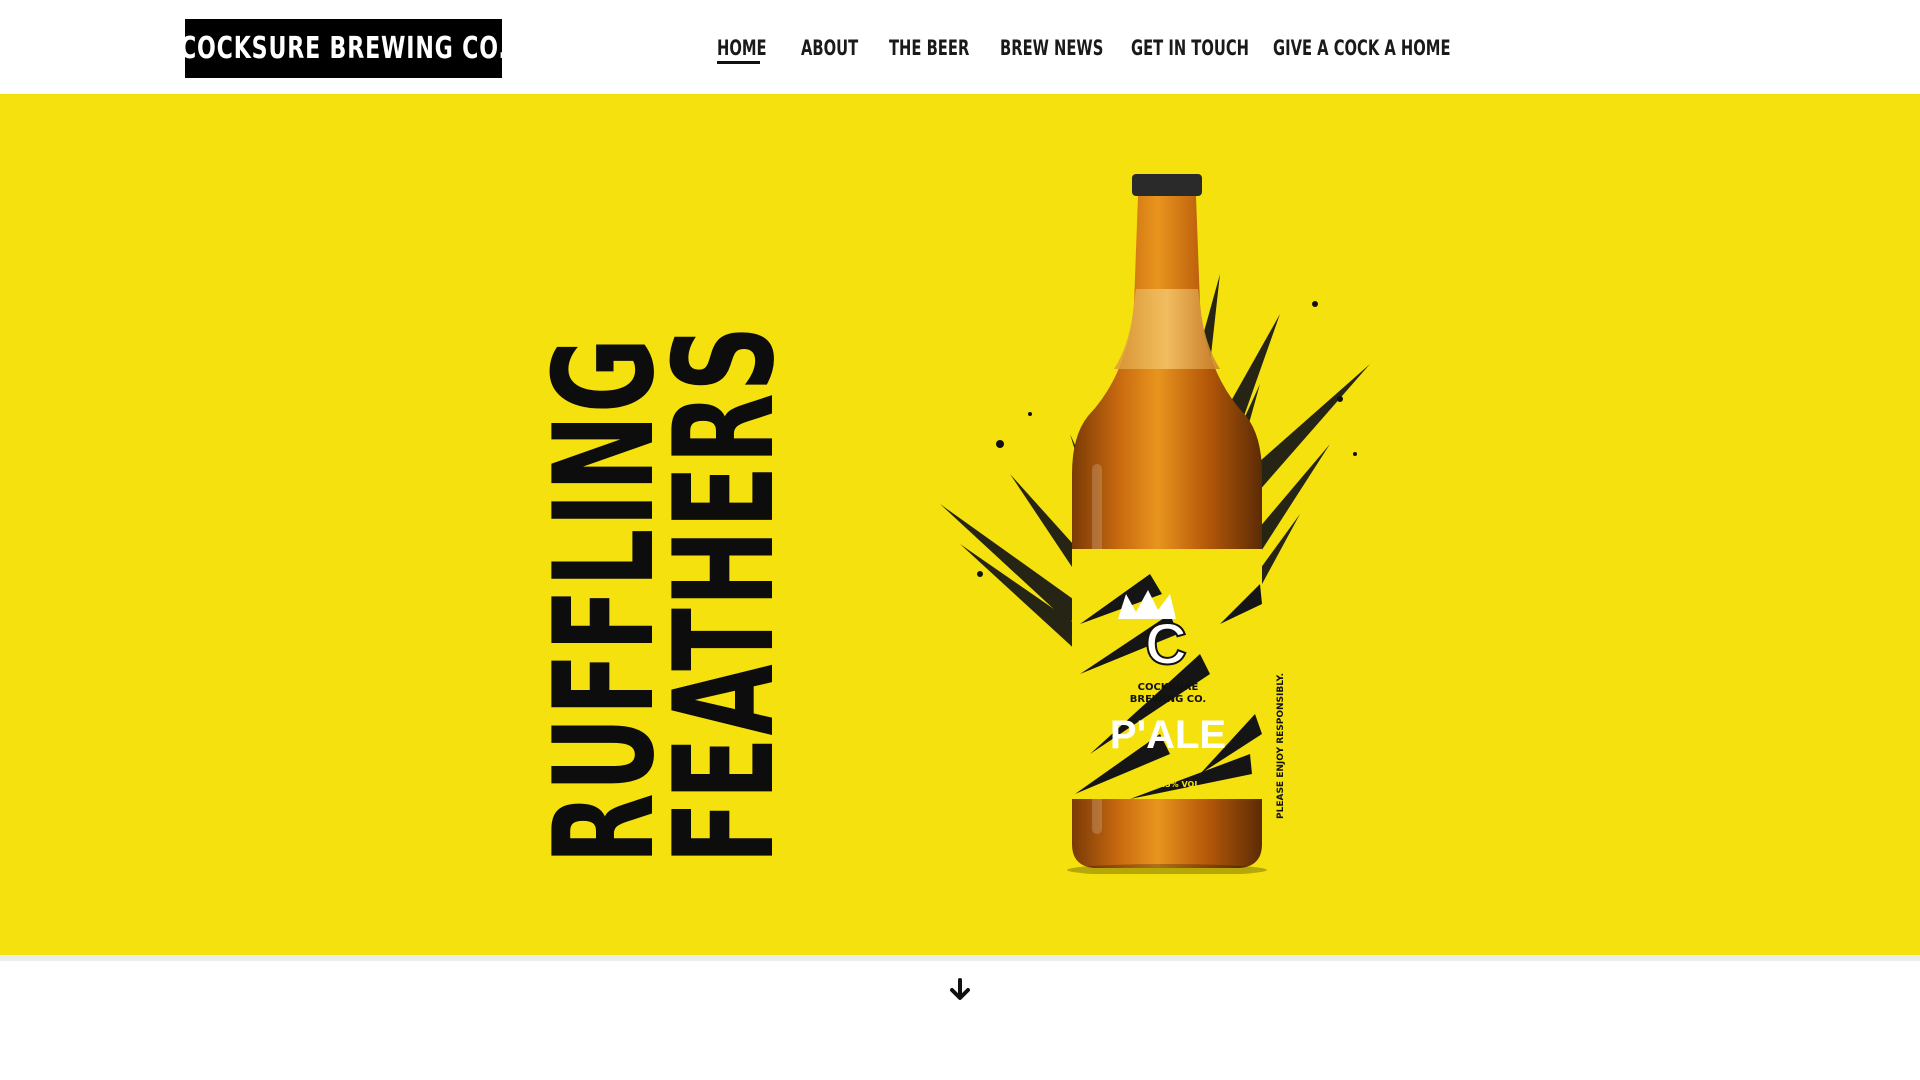 The height and width of the screenshot is (1080, 1920). I want to click on nav-home-label: HOME, so click(742, 48).